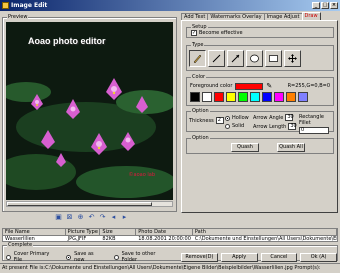  What do you see at coordinates (238, 126) in the screenshot?
I see `solid-label: Solid` at bounding box center [238, 126].